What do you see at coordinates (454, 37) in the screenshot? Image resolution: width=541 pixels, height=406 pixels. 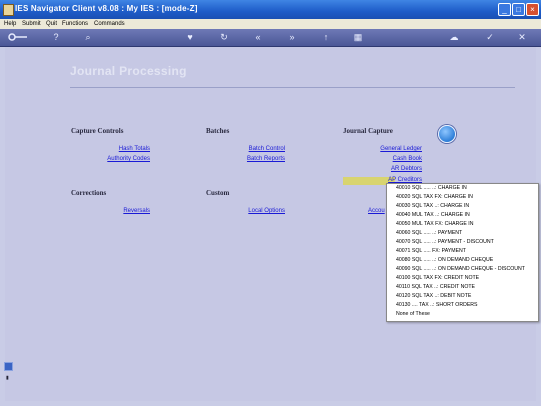 I see `cloud-icon: ☁` at bounding box center [454, 37].